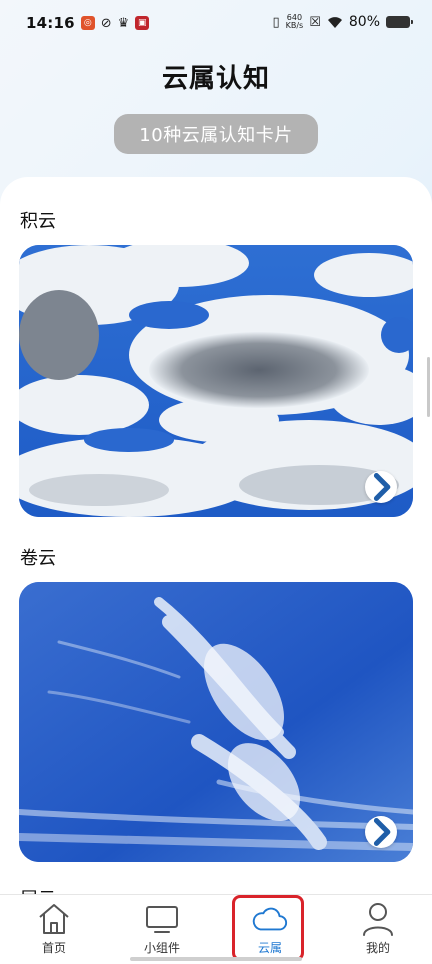  Describe the element at coordinates (269, 948) in the screenshot. I see `nav-clouds-label: 云属` at that location.